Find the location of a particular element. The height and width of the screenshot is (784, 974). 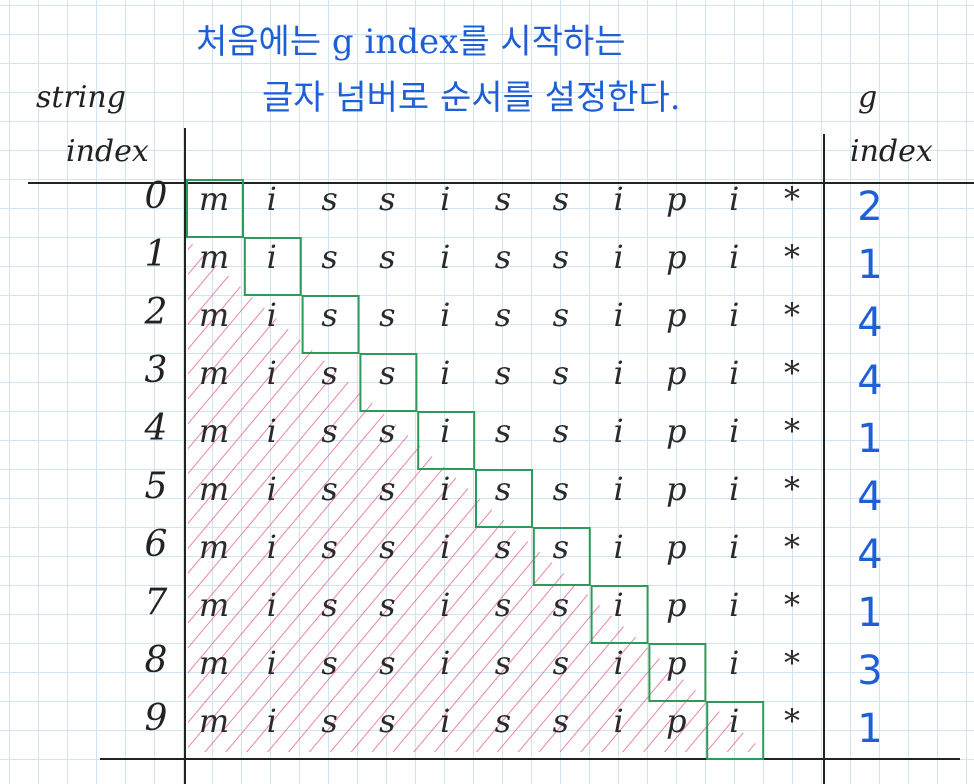

g-index-value: 2 is located at coordinates (870, 207).